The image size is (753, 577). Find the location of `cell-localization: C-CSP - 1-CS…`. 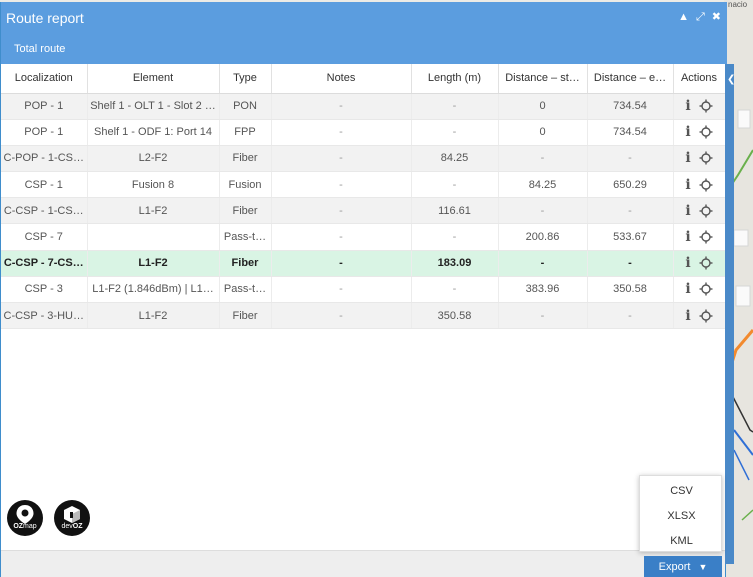

cell-localization: C-CSP - 1-CS… is located at coordinates (44, 211).